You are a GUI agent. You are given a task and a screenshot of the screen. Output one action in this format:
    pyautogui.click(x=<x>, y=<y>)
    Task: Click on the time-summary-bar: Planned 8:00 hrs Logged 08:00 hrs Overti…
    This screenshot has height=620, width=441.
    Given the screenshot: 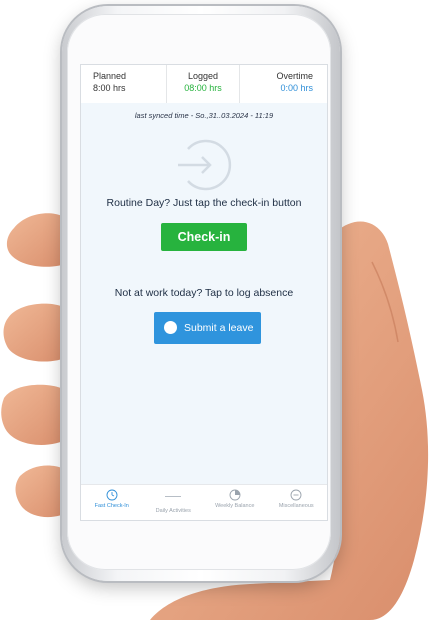 What is the action you would take?
    pyautogui.click(x=204, y=84)
    